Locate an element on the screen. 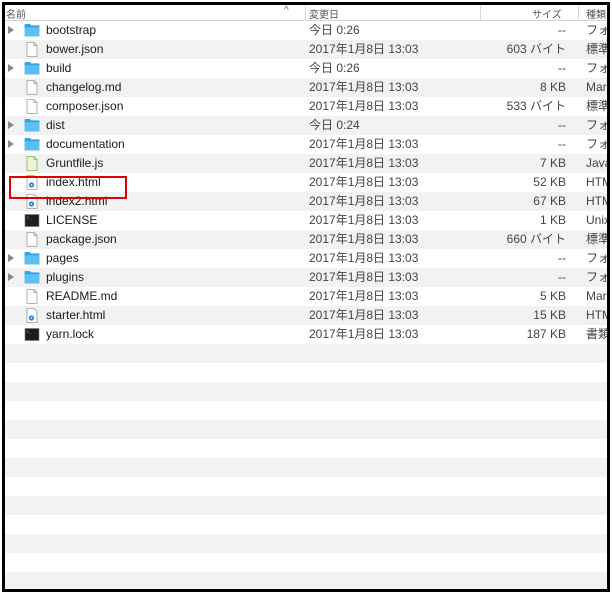  file-name: bower.json is located at coordinates (75, 49).